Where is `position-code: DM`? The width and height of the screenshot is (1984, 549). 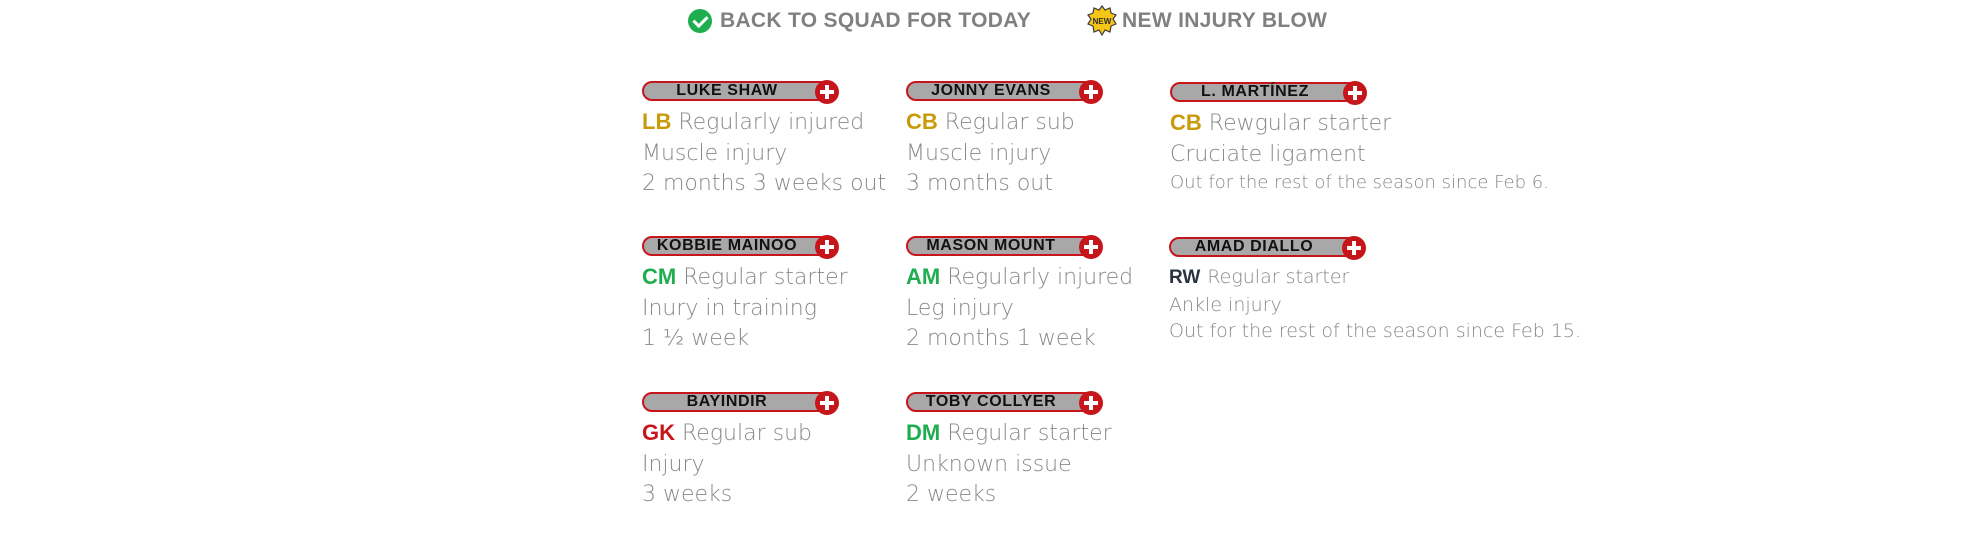
position-code: DM is located at coordinates (923, 432).